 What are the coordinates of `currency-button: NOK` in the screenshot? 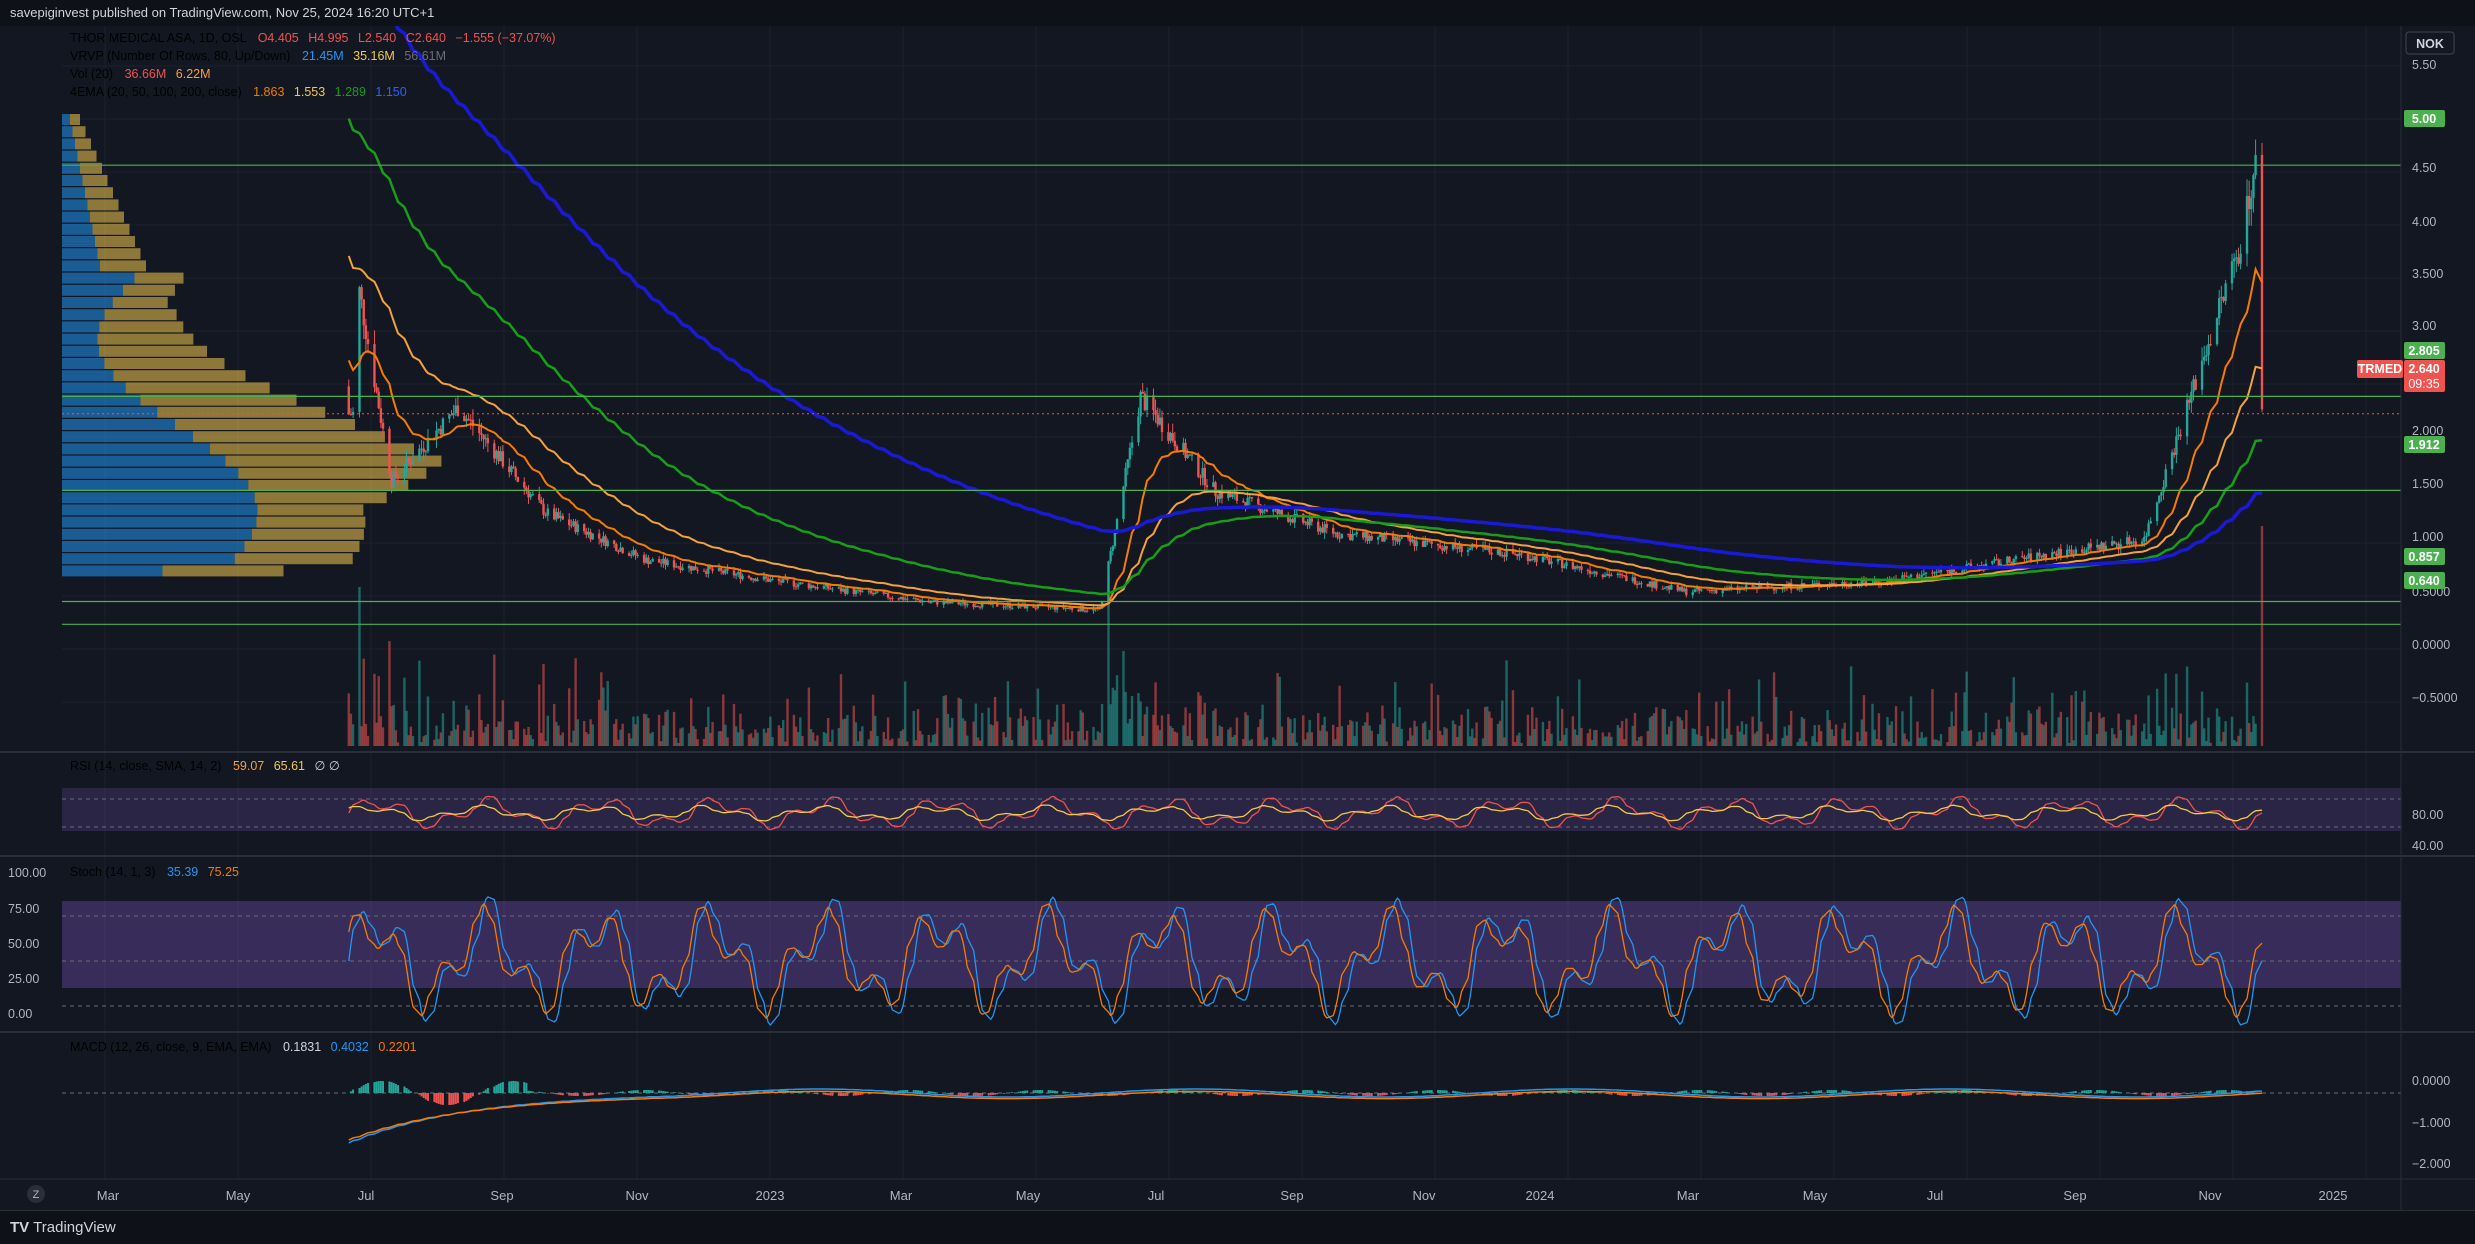 It's located at (2430, 43).